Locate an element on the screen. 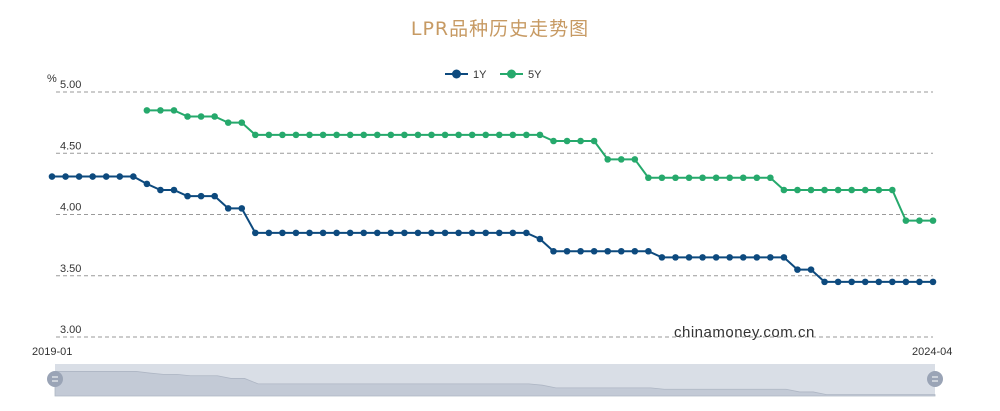 This screenshot has width=1000, height=411. legend-item-5y: 5Y is located at coordinates (521, 75).